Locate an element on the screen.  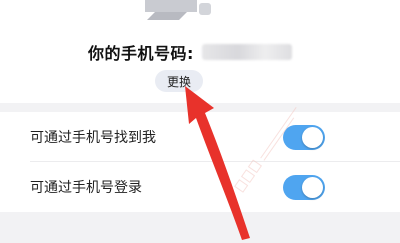
setting-label-find-by-phone: 可通过手机号找到我 is located at coordinates (93, 138).